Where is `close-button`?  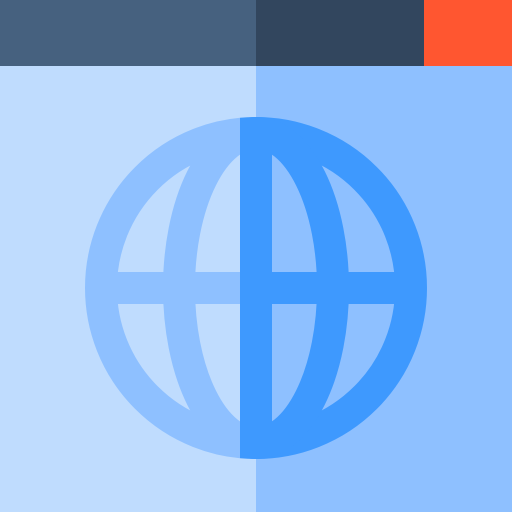
close-button is located at coordinates (468, 33).